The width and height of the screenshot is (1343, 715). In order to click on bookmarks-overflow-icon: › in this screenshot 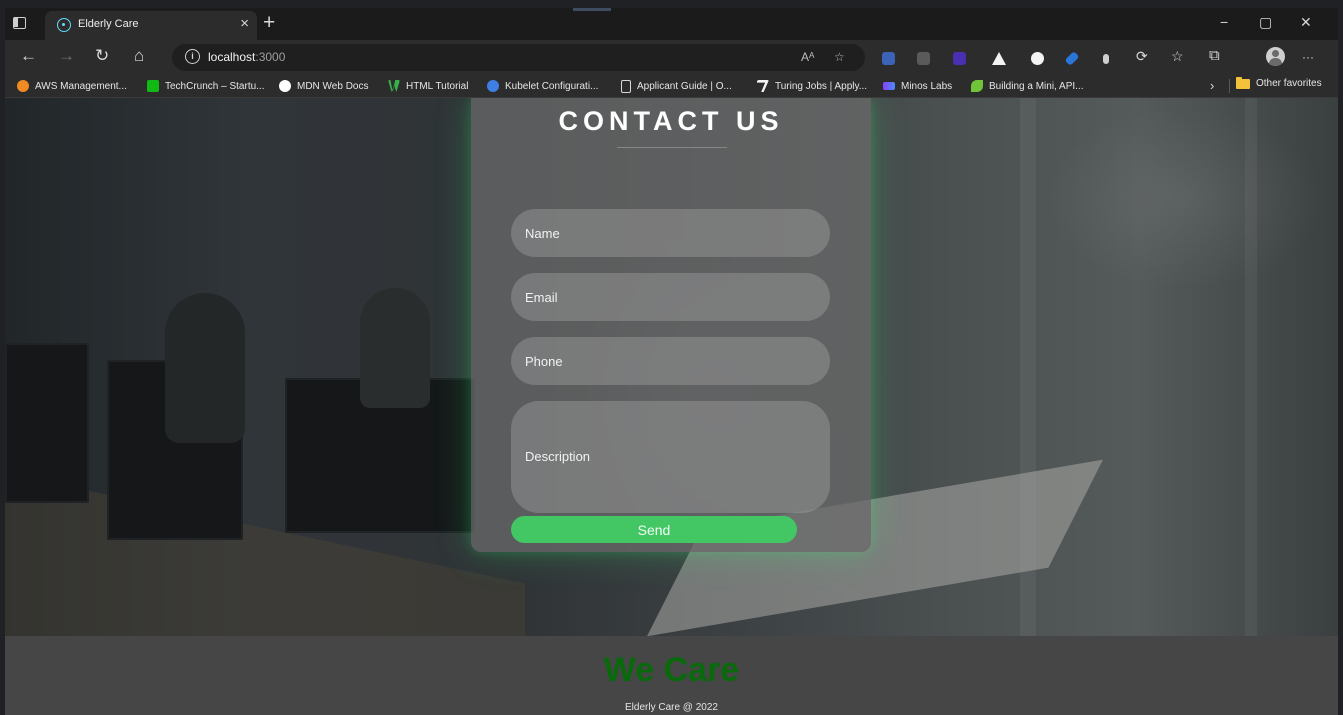, I will do `click(1212, 85)`.